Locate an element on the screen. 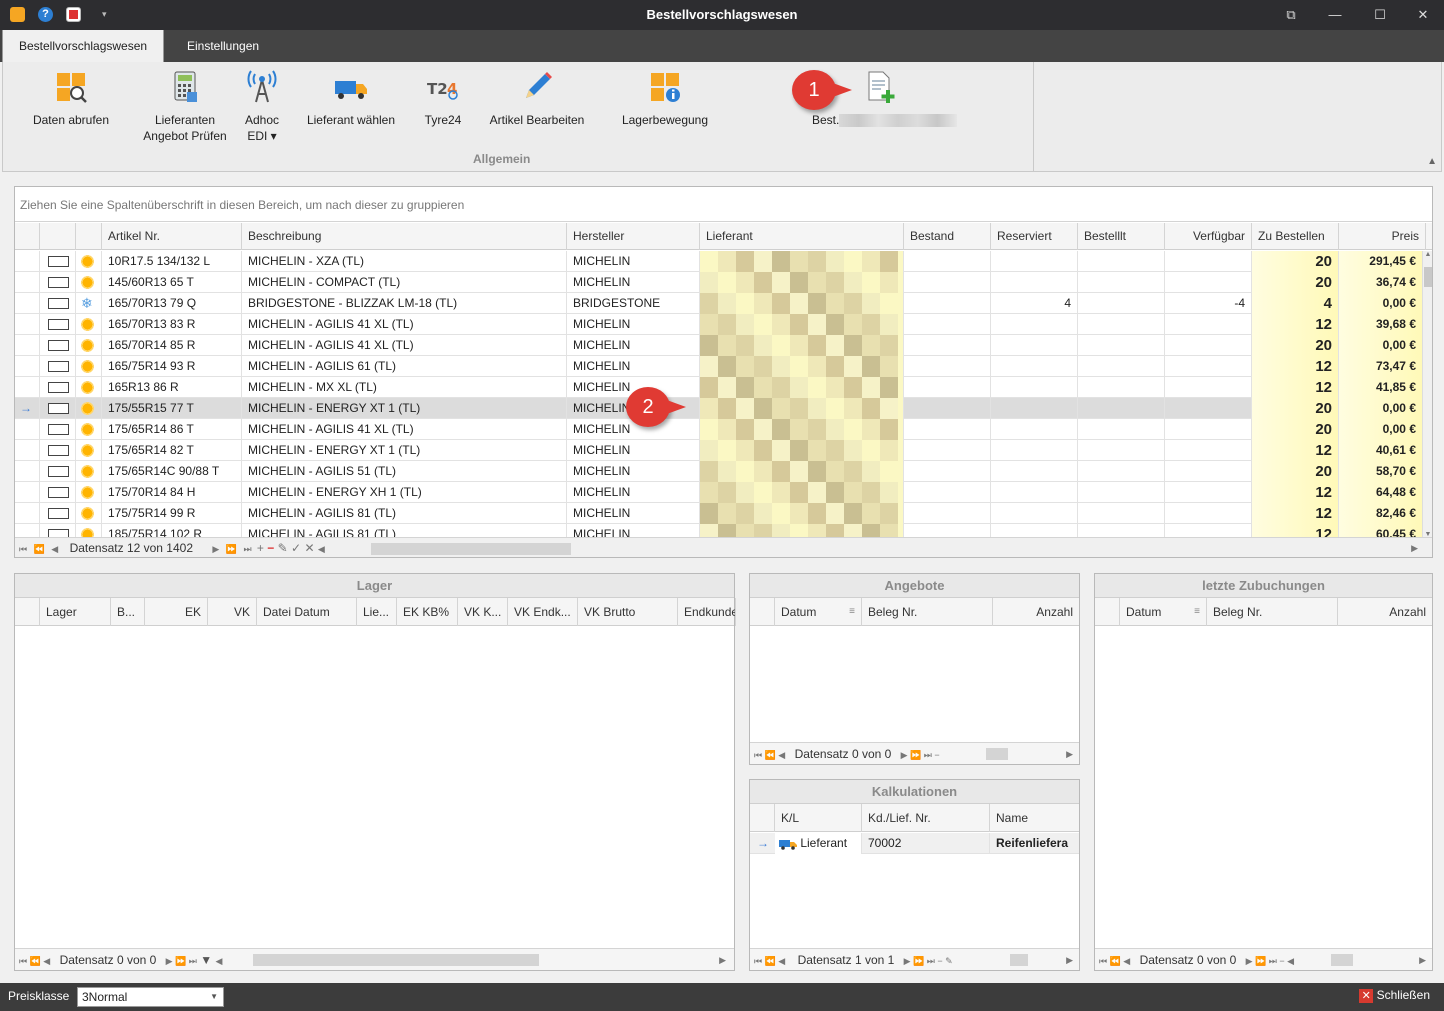 This screenshot has width=1444, height=1011. cell-preis: 40,61 € is located at coordinates (1381, 450).